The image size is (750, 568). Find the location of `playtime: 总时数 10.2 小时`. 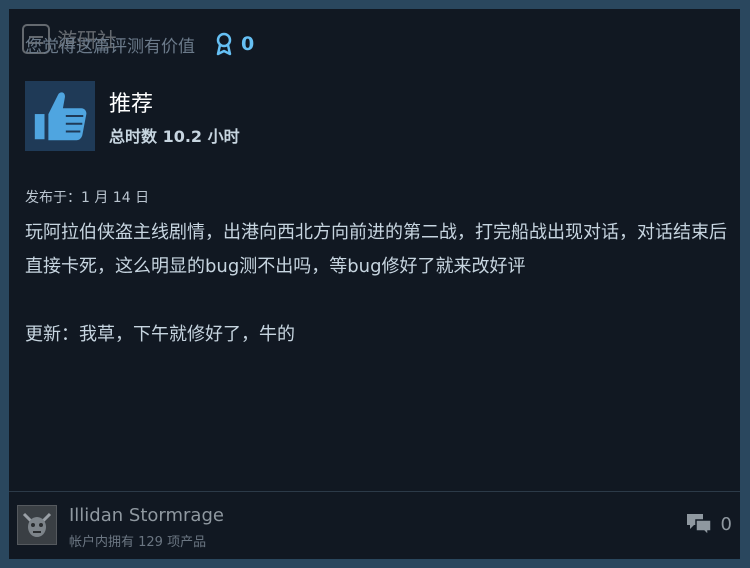

playtime: 总时数 10.2 小时 is located at coordinates (174, 136).